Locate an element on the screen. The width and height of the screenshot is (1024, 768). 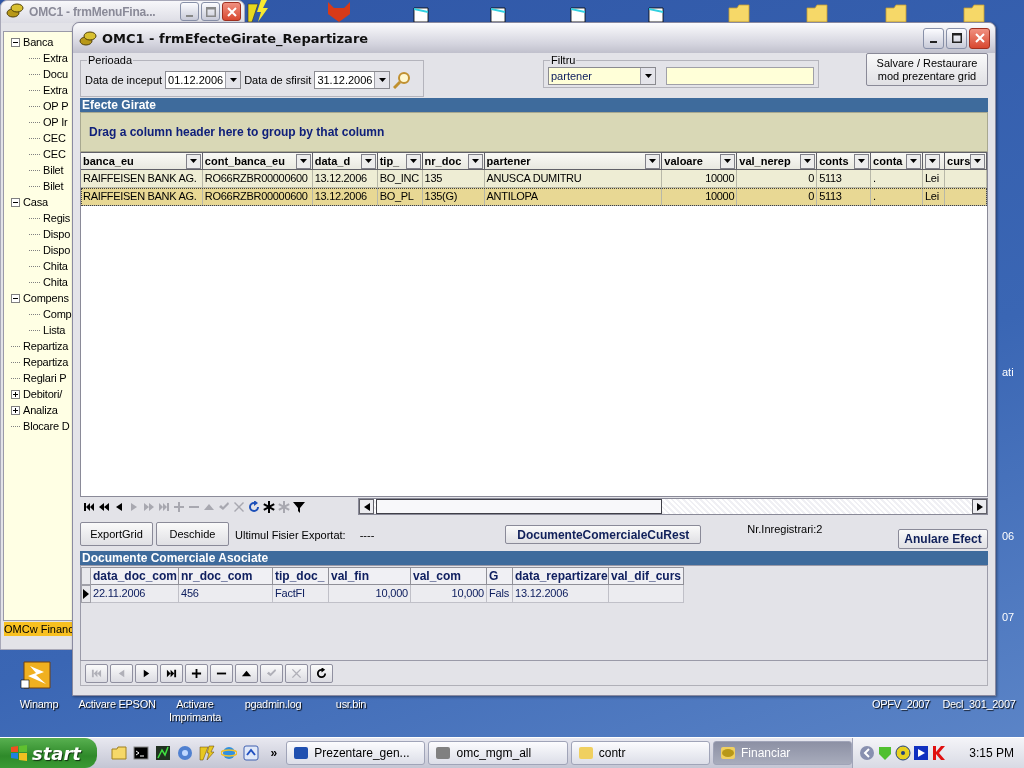
overflow-chevron: » is located at coordinates (274, 753).